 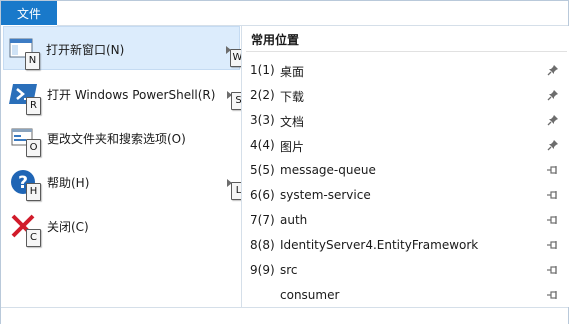 What do you see at coordinates (292, 97) in the screenshot?
I see `list-item-name: 下载` at bounding box center [292, 97].